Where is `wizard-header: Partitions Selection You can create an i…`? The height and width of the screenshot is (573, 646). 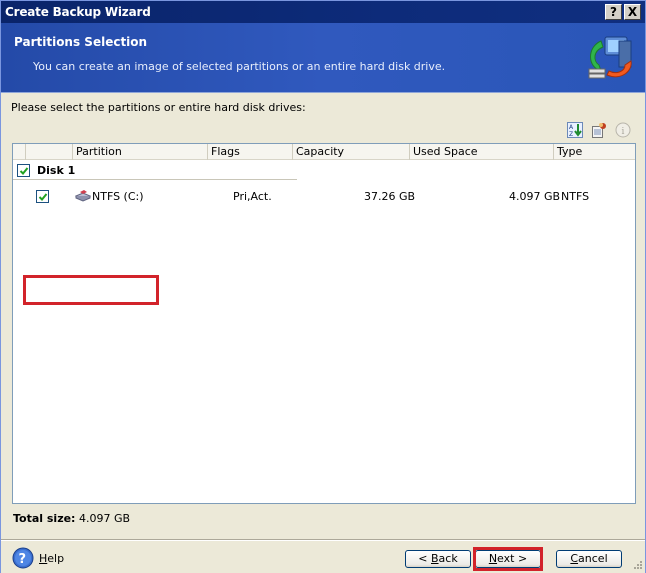
wizard-header: Partitions Selection You can create an i… is located at coordinates (323, 58).